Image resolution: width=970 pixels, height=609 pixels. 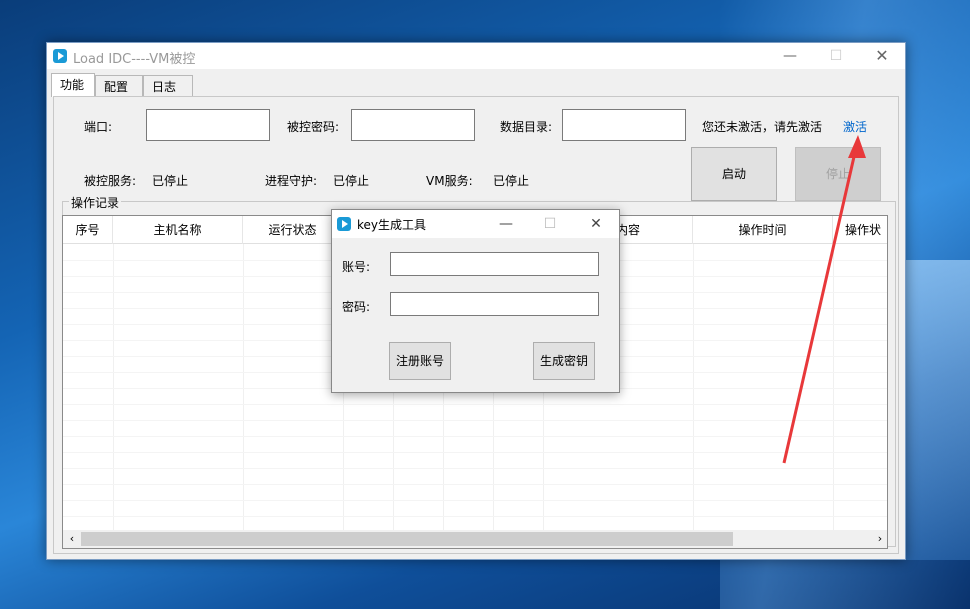 I want to click on activation-notice: 您还未激活，请先激活, so click(x=762, y=127).